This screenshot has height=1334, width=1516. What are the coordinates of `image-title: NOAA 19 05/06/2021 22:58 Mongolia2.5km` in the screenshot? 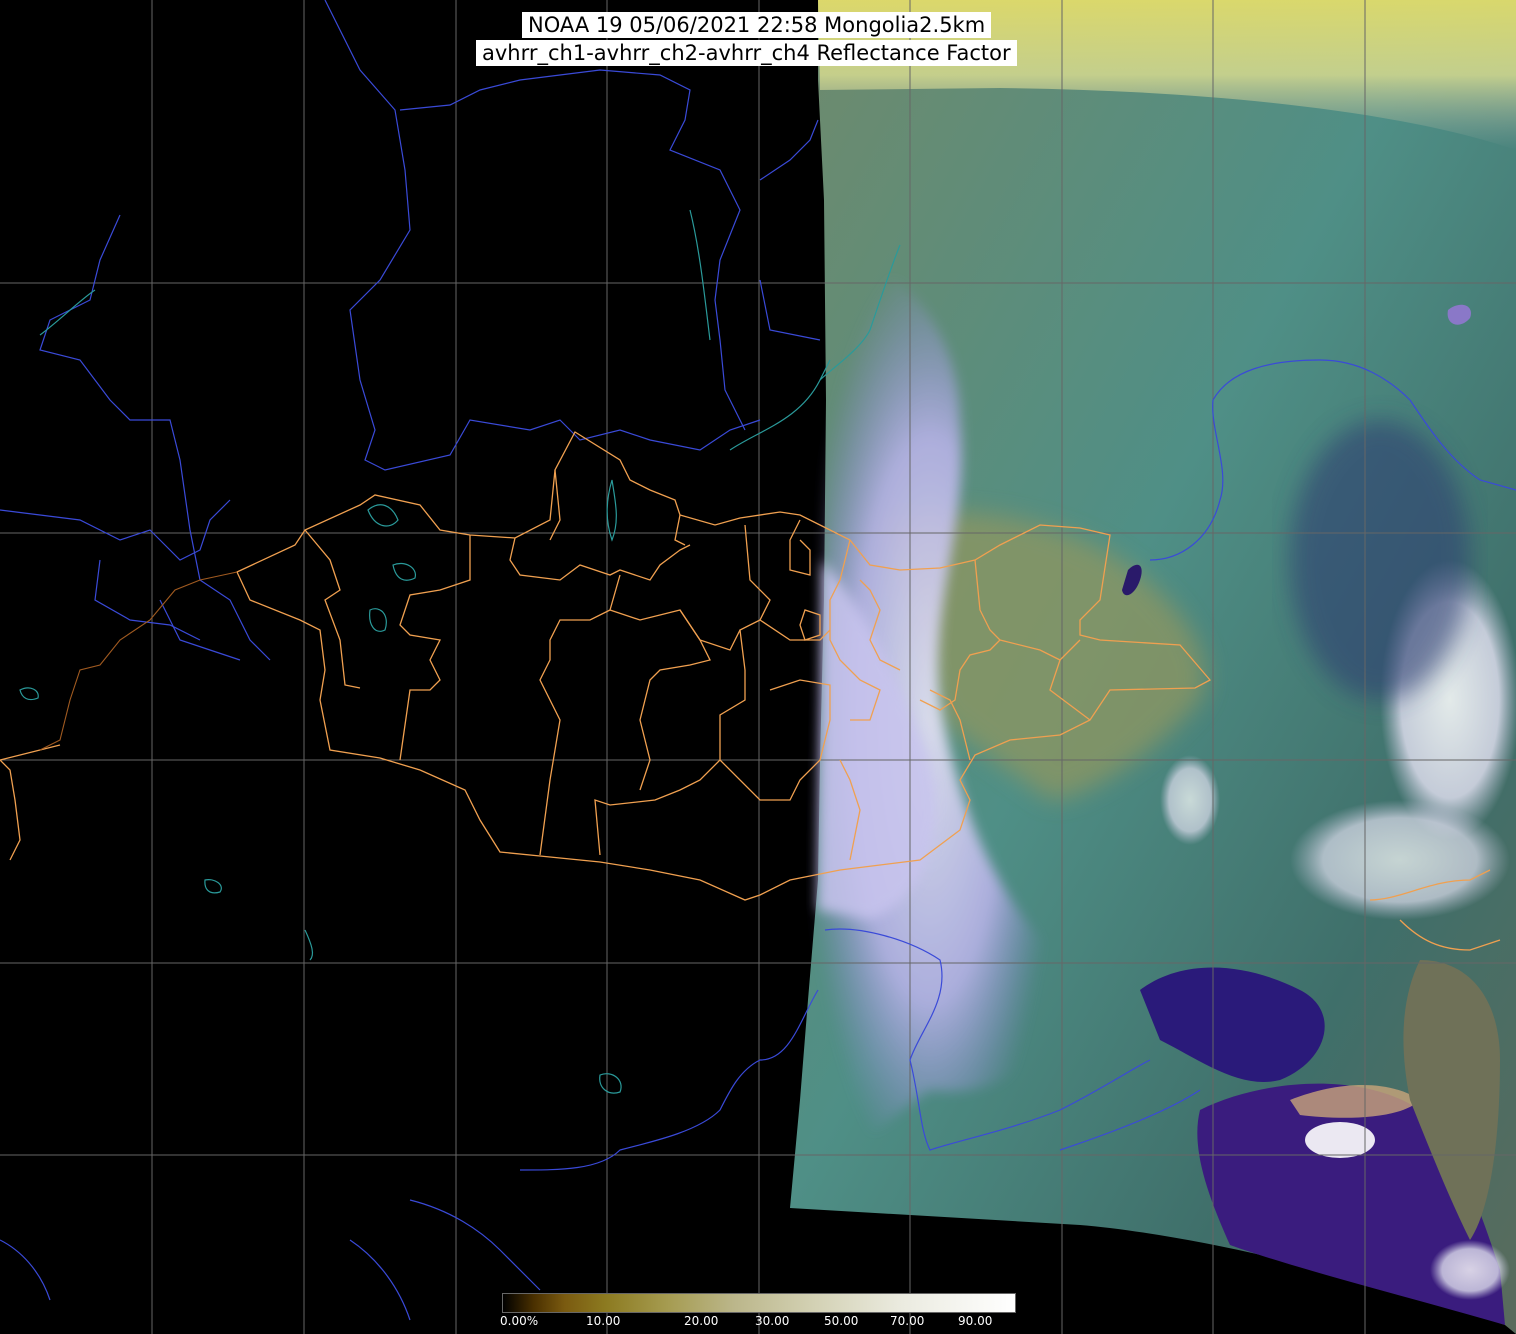 It's located at (757, 25).